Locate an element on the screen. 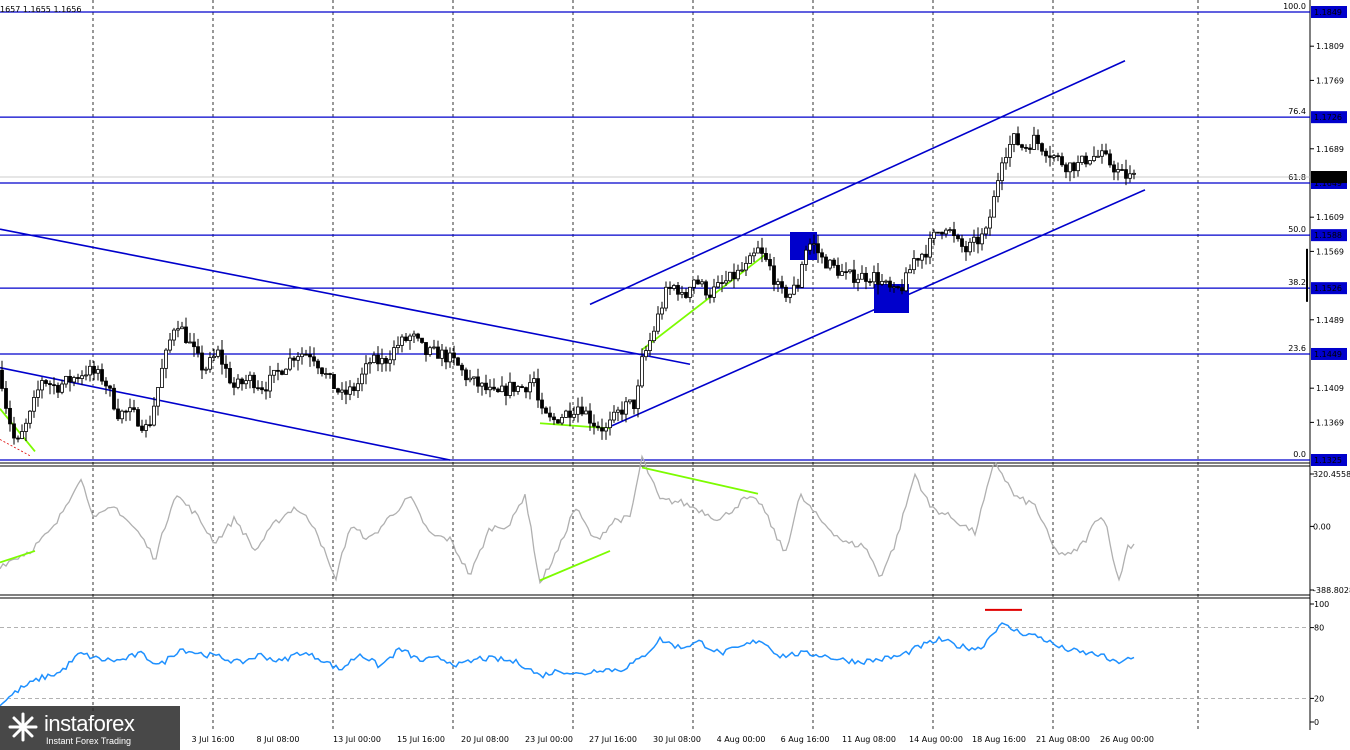 Image resolution: width=1350 pixels, height=750 pixels. fib-level-pct: 100.0 is located at coordinates (1294, 6).